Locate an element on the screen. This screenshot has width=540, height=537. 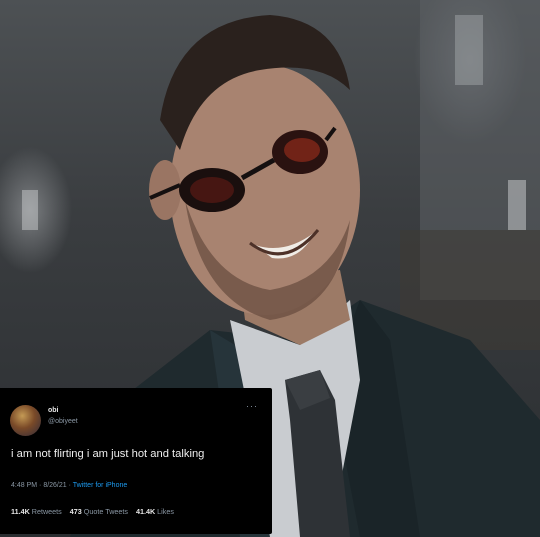
quote-tweets-stat: 473 Quote Tweets is located at coordinates (99, 511).